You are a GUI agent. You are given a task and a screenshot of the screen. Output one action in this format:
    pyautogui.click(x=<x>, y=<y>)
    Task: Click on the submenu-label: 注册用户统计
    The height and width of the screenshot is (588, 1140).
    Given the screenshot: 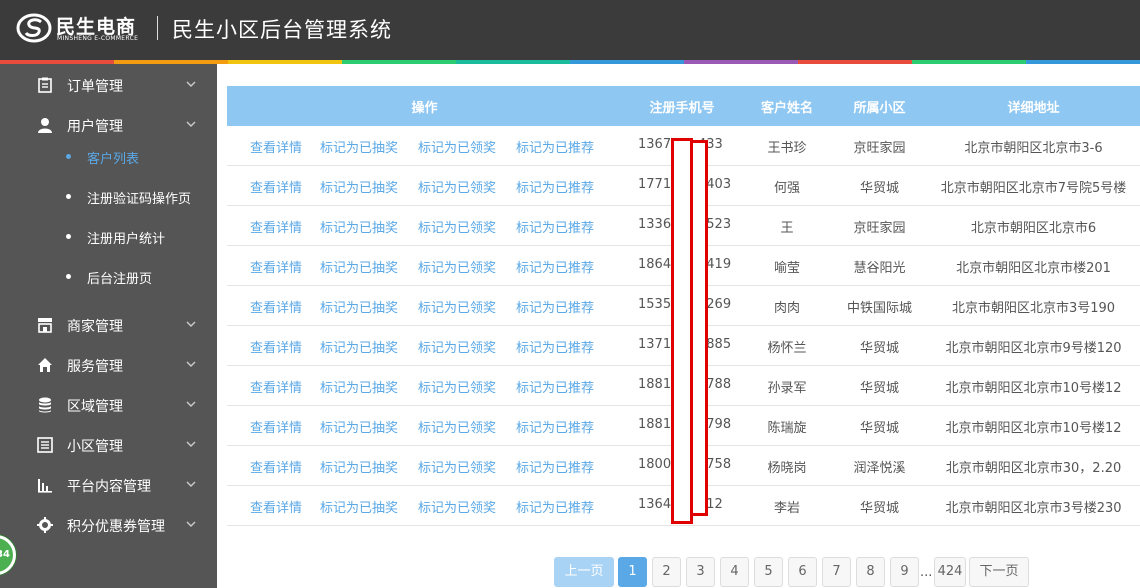 What is the action you would take?
    pyautogui.click(x=126, y=239)
    